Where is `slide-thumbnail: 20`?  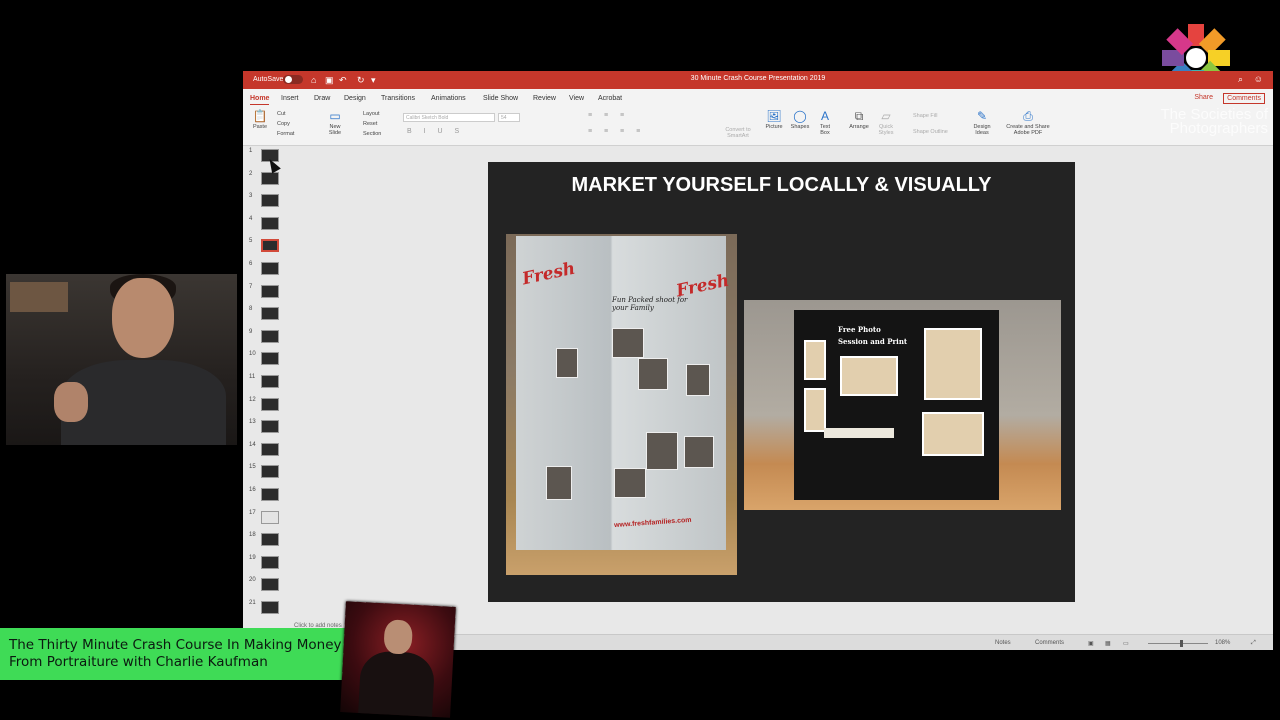 slide-thumbnail: 20 is located at coordinates (266, 585).